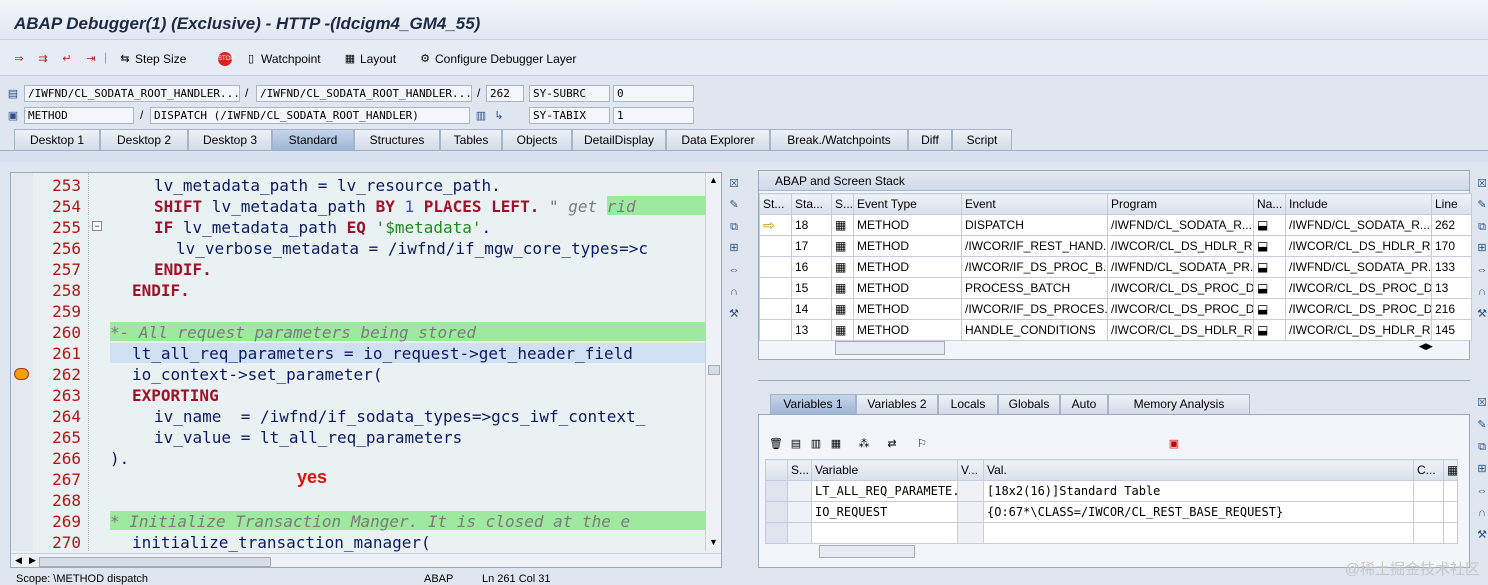 The width and height of the screenshot is (1488, 585). What do you see at coordinates (230, 139) in the screenshot?
I see `tab-desktop-3: Desktop 3` at bounding box center [230, 139].